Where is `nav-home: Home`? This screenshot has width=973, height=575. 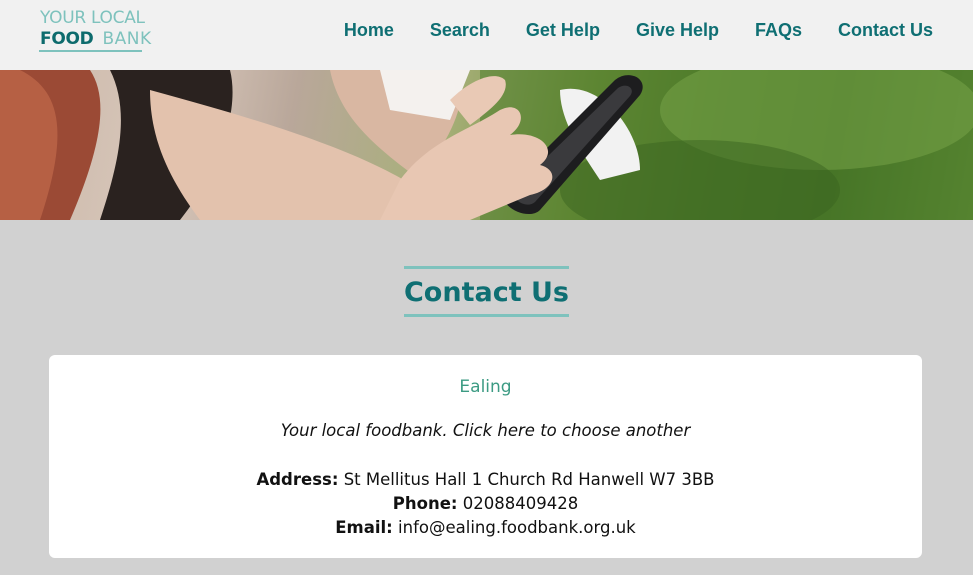 nav-home: Home is located at coordinates (369, 30).